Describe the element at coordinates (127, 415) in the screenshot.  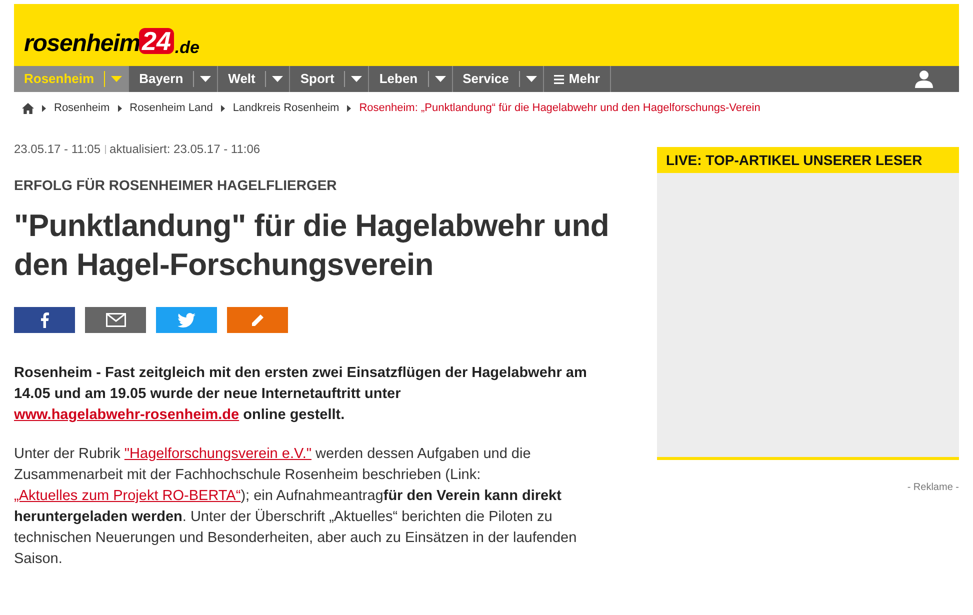
I see `text-link: www.hagelabwehr-rosenheim.de` at that location.